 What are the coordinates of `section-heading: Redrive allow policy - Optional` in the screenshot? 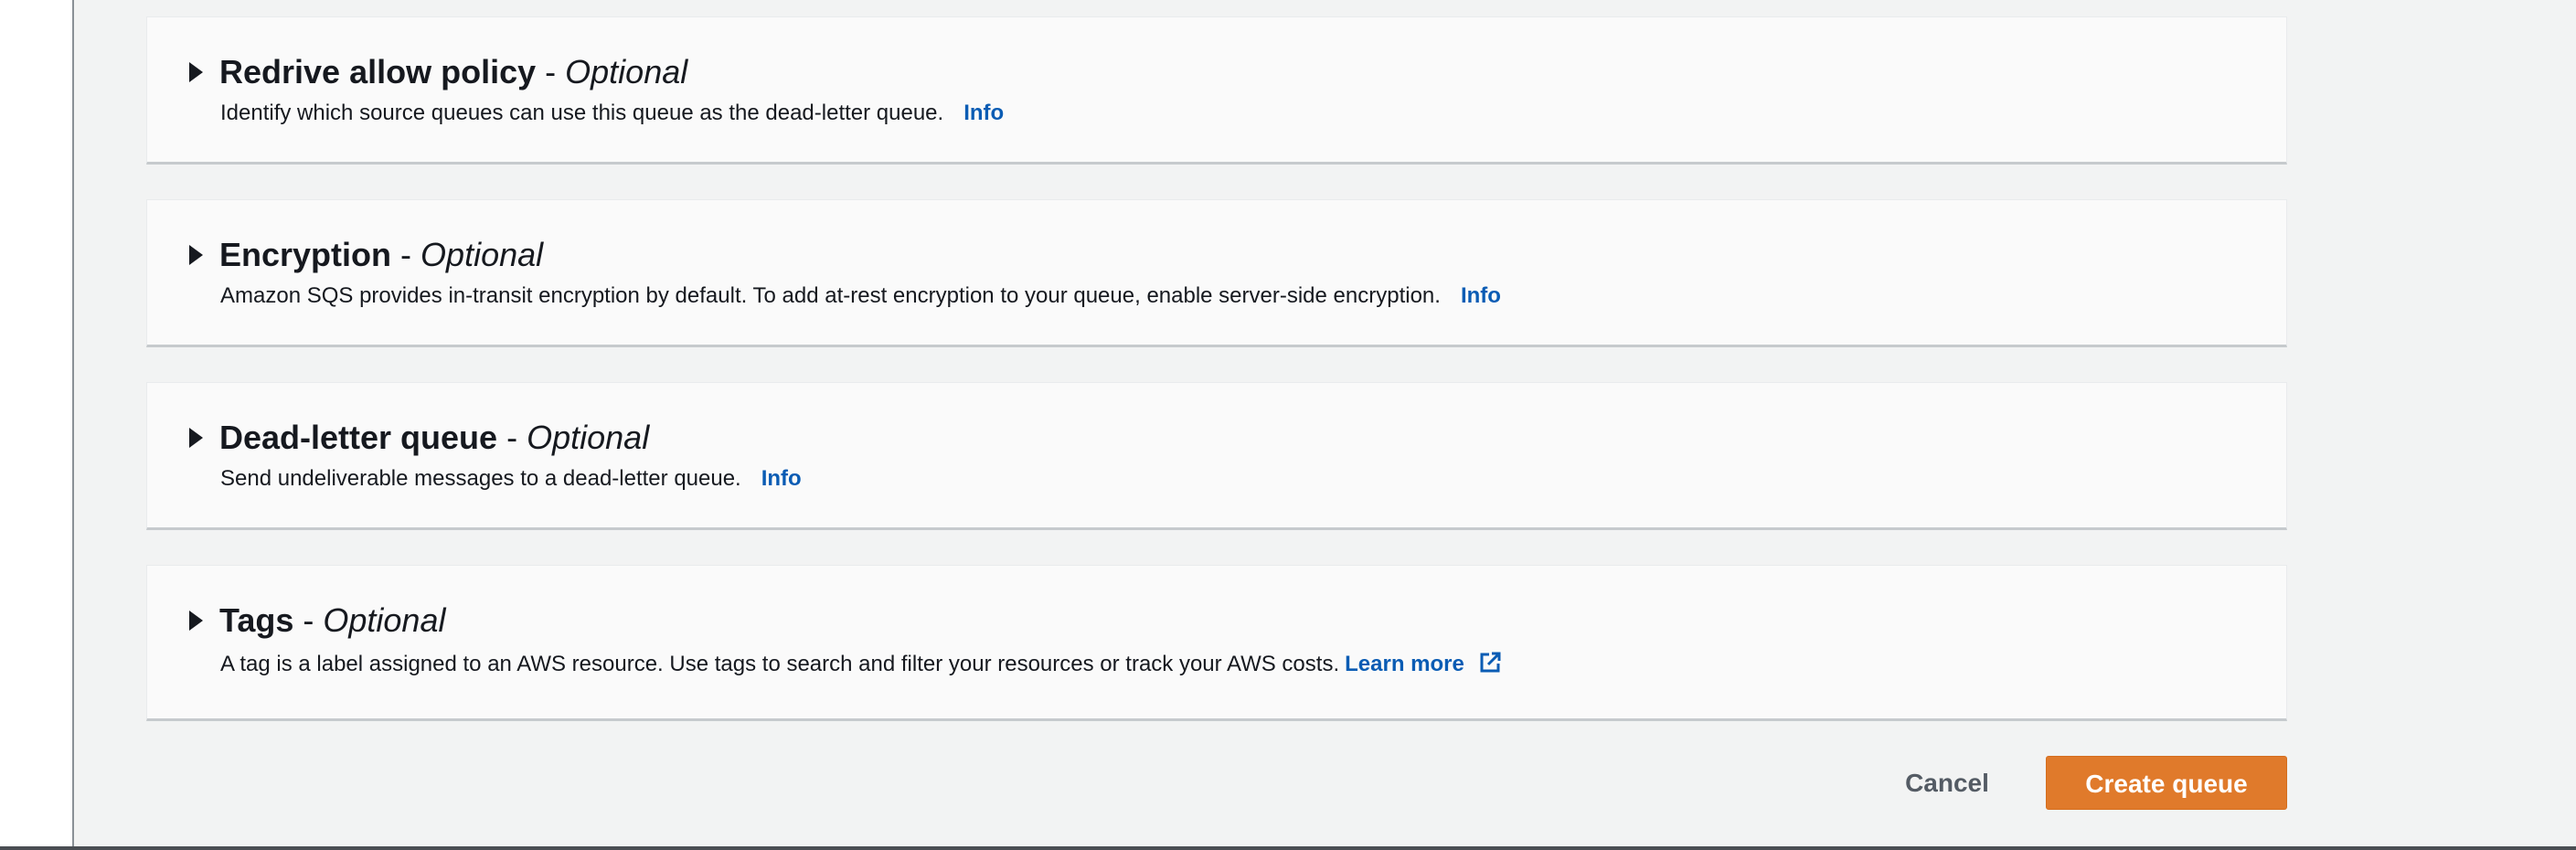 It's located at (453, 72).